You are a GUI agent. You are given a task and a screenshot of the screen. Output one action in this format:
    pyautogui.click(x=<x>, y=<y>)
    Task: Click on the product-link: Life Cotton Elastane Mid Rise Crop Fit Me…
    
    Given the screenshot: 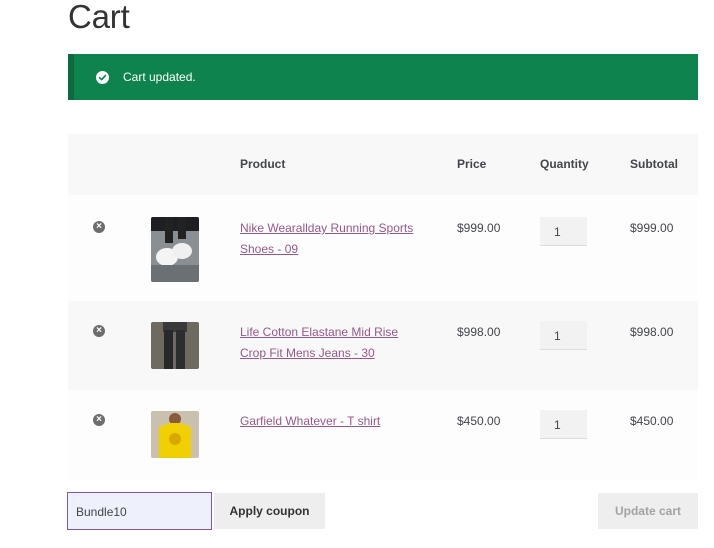 What is the action you would take?
    pyautogui.click(x=335, y=342)
    